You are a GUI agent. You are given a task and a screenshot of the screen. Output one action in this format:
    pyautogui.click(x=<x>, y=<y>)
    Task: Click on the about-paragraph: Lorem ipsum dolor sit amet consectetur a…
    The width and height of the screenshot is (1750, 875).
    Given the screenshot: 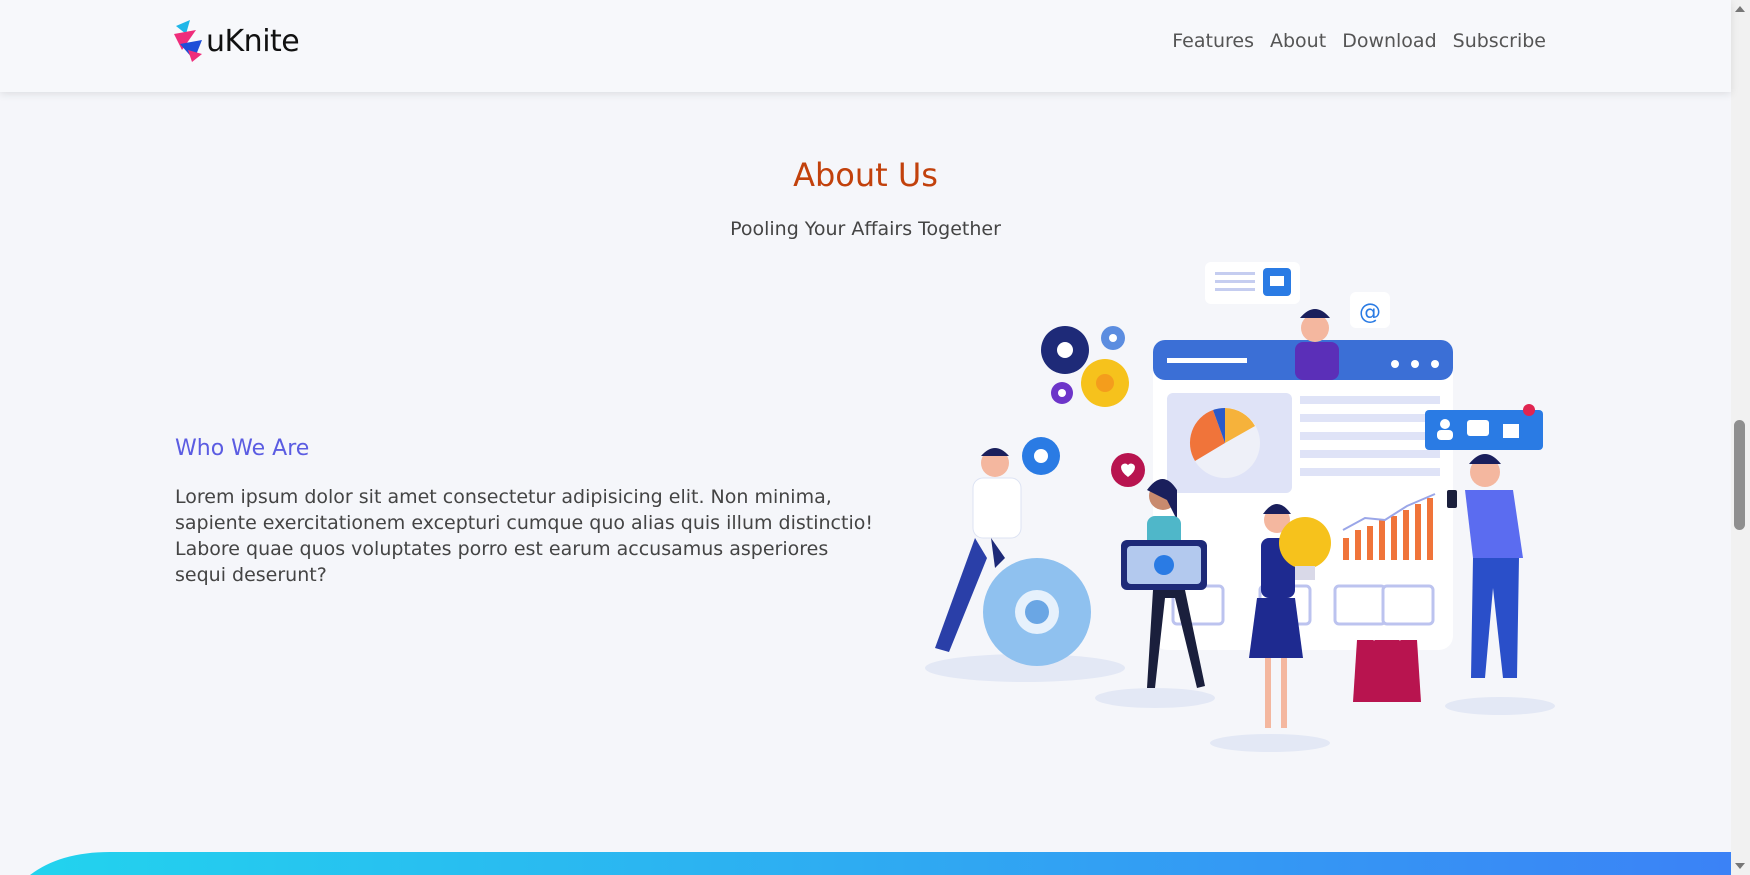 What is the action you would take?
    pyautogui.click(x=524, y=536)
    